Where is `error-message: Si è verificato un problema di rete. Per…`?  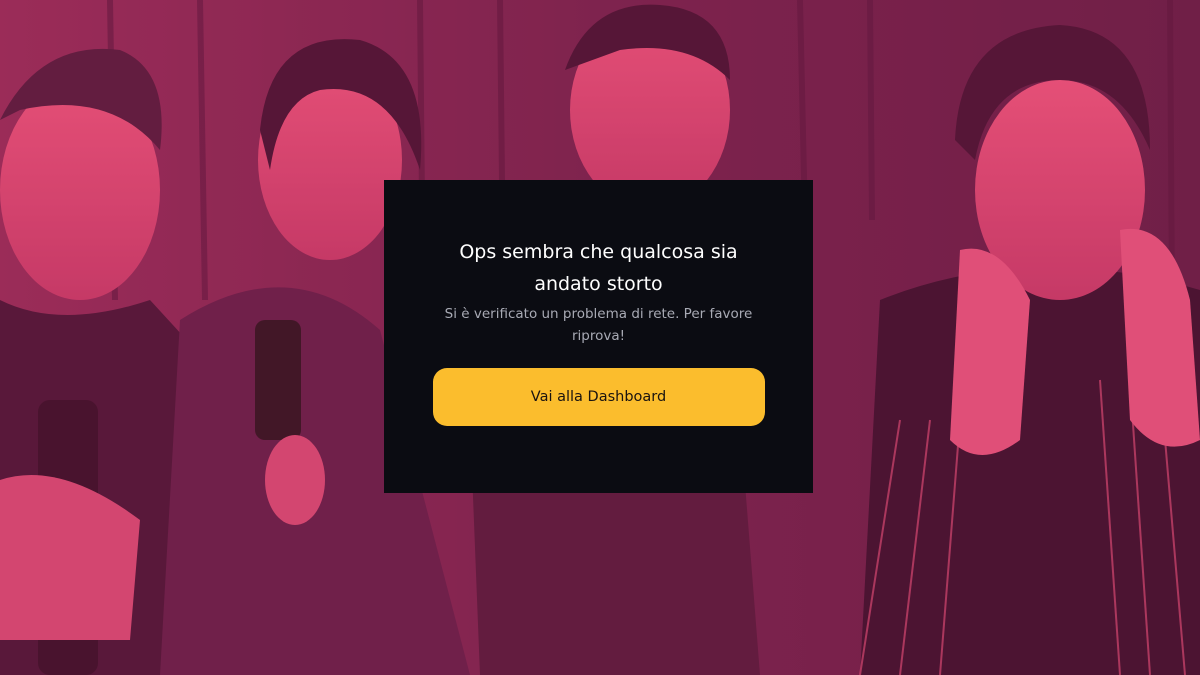 error-message: Si è verificato un problema di rete. Per… is located at coordinates (598, 325).